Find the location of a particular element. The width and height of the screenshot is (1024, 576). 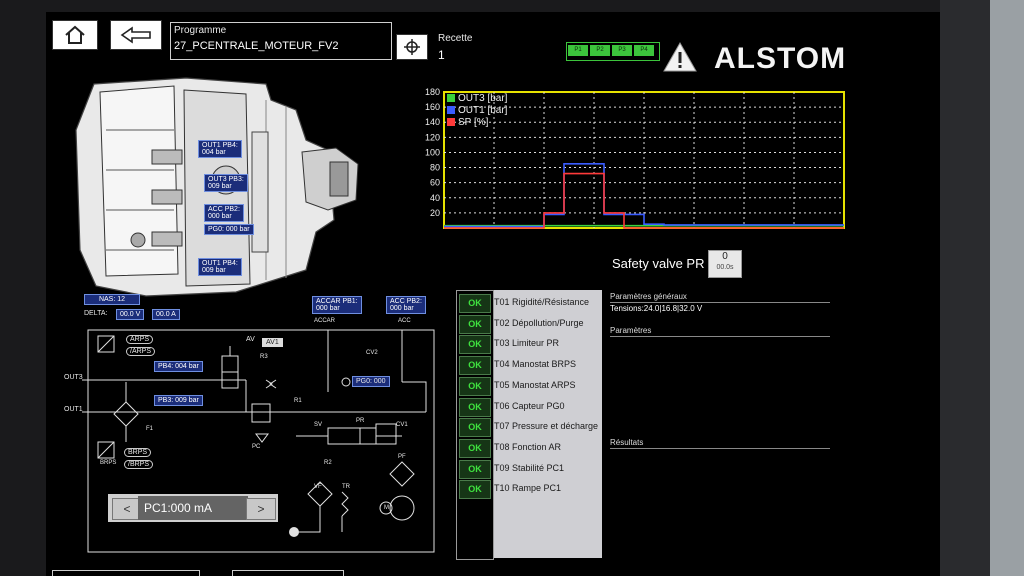

test-item-1: T01 Rigidité/Résistance is located at coordinates (541, 302).